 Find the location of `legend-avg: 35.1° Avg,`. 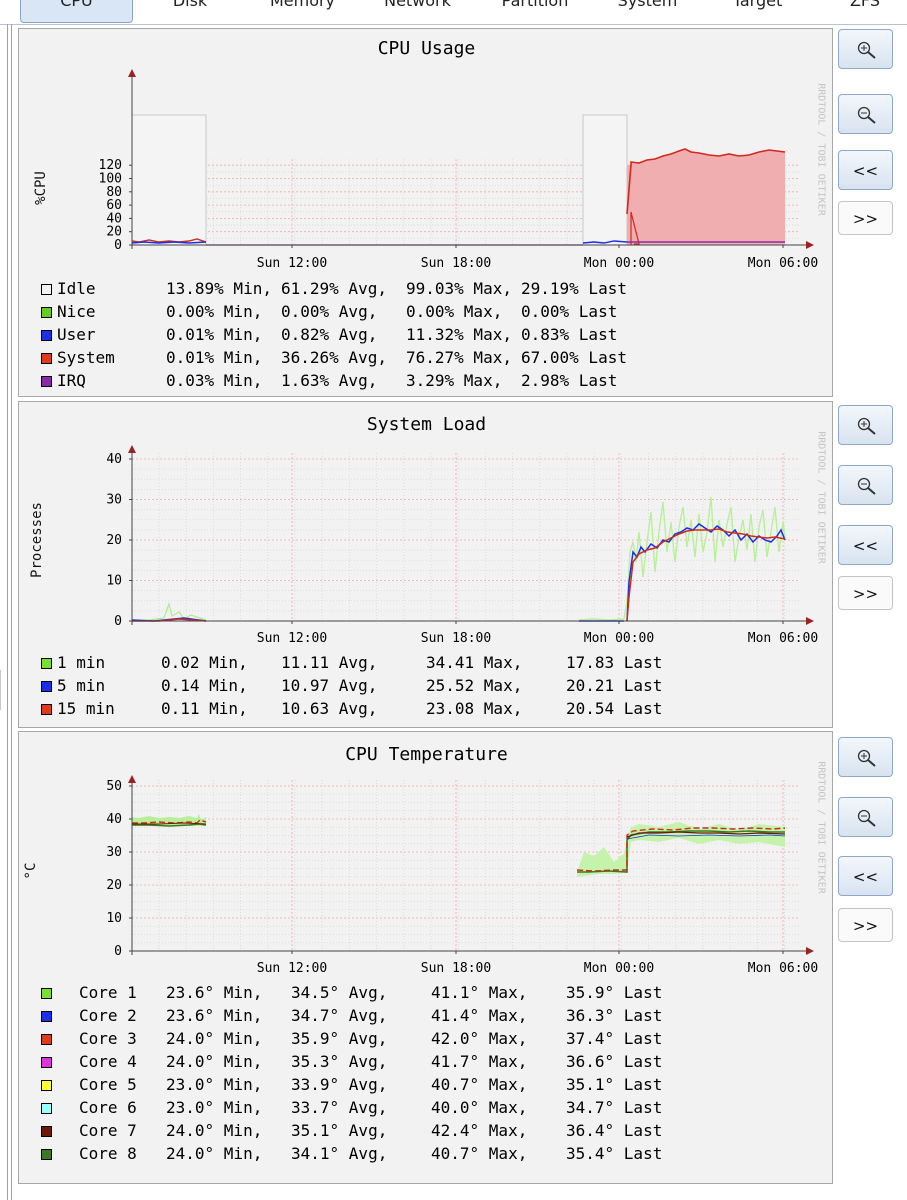

legend-avg: 35.1° Avg, is located at coordinates (339, 1130).